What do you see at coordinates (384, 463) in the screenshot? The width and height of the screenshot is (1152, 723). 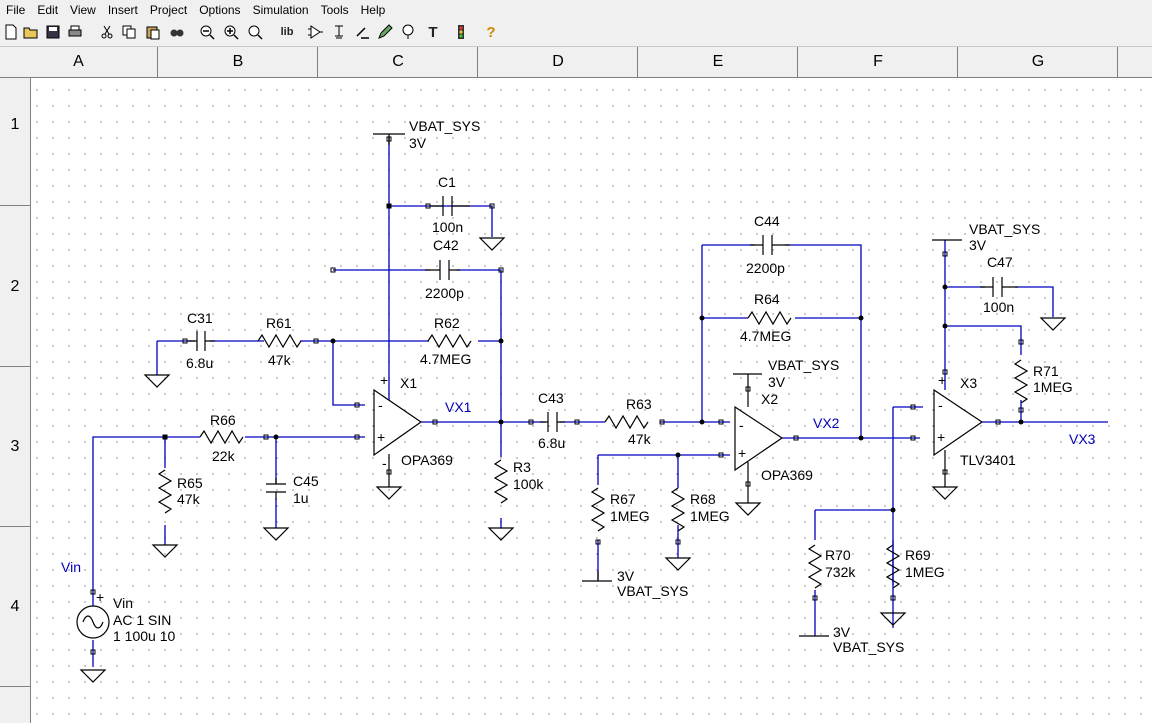 I see `x1-pin-vminus: -` at bounding box center [384, 463].